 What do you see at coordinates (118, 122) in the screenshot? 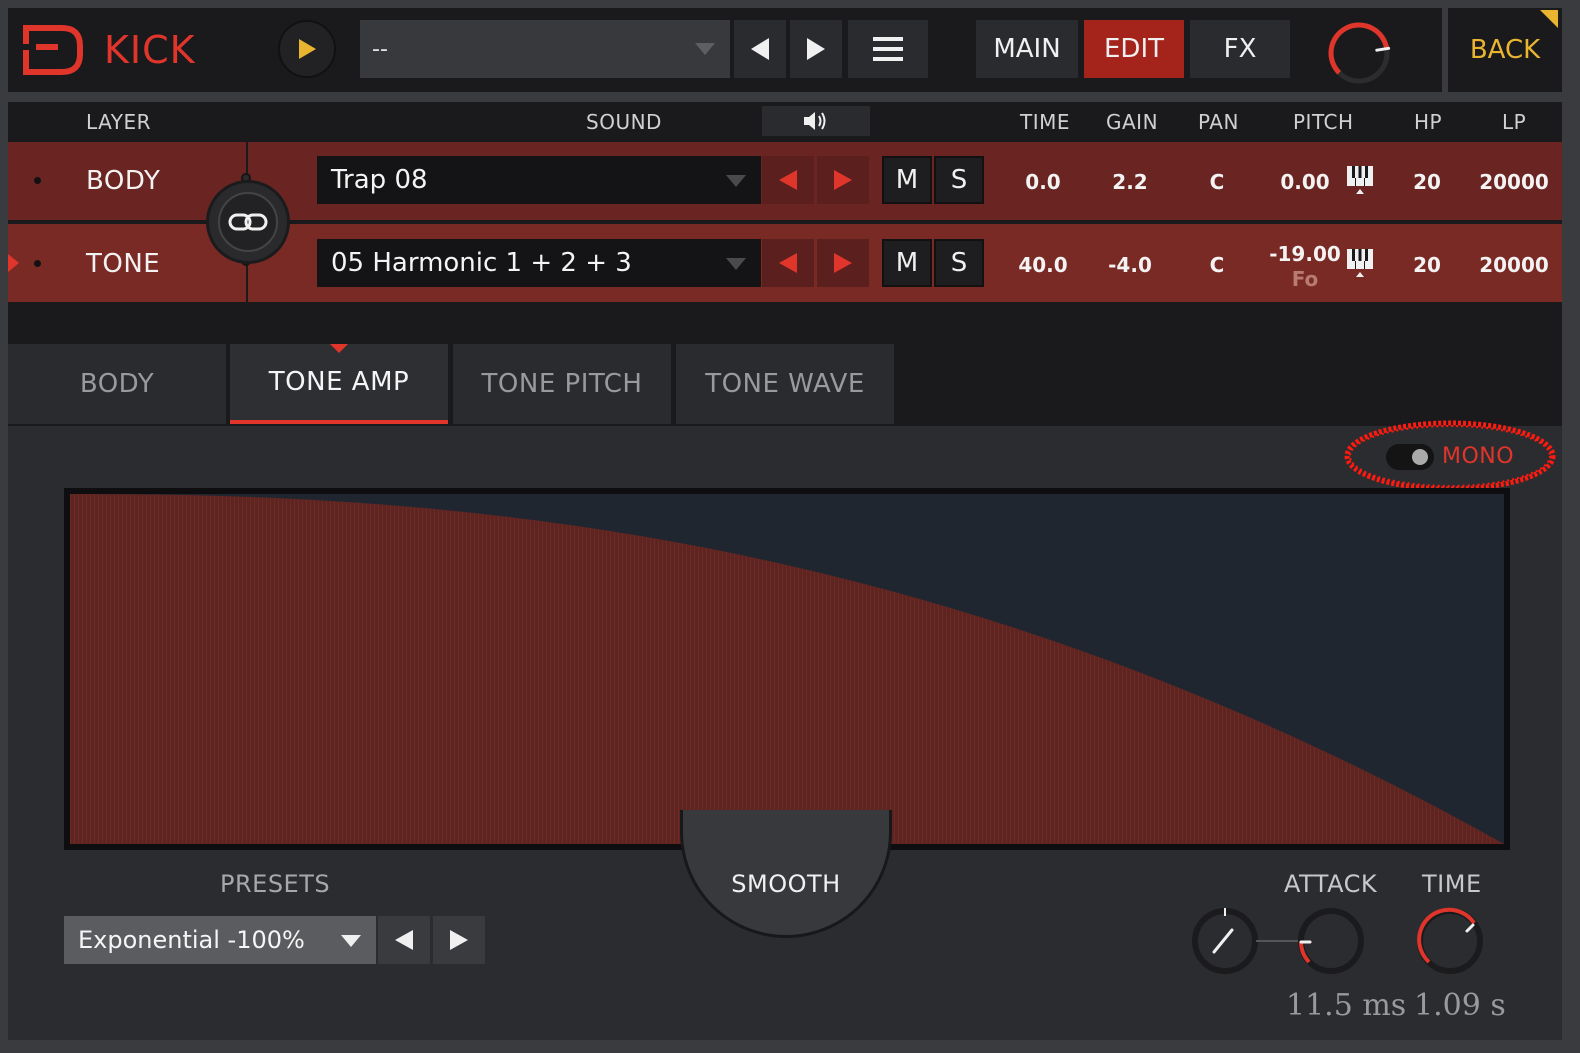
I see `header-layer: LAYER` at bounding box center [118, 122].